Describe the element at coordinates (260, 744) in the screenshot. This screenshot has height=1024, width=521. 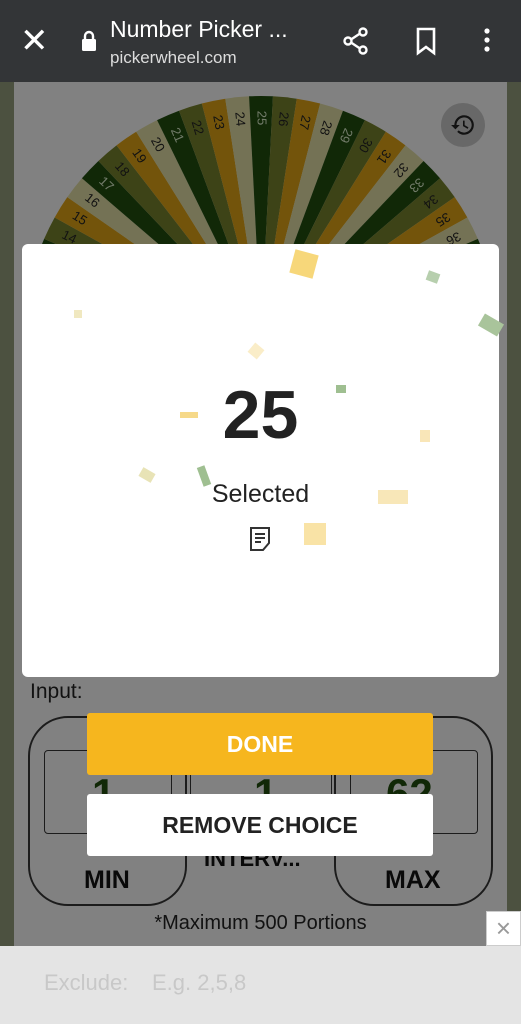
I see `done-button: DONE` at that location.